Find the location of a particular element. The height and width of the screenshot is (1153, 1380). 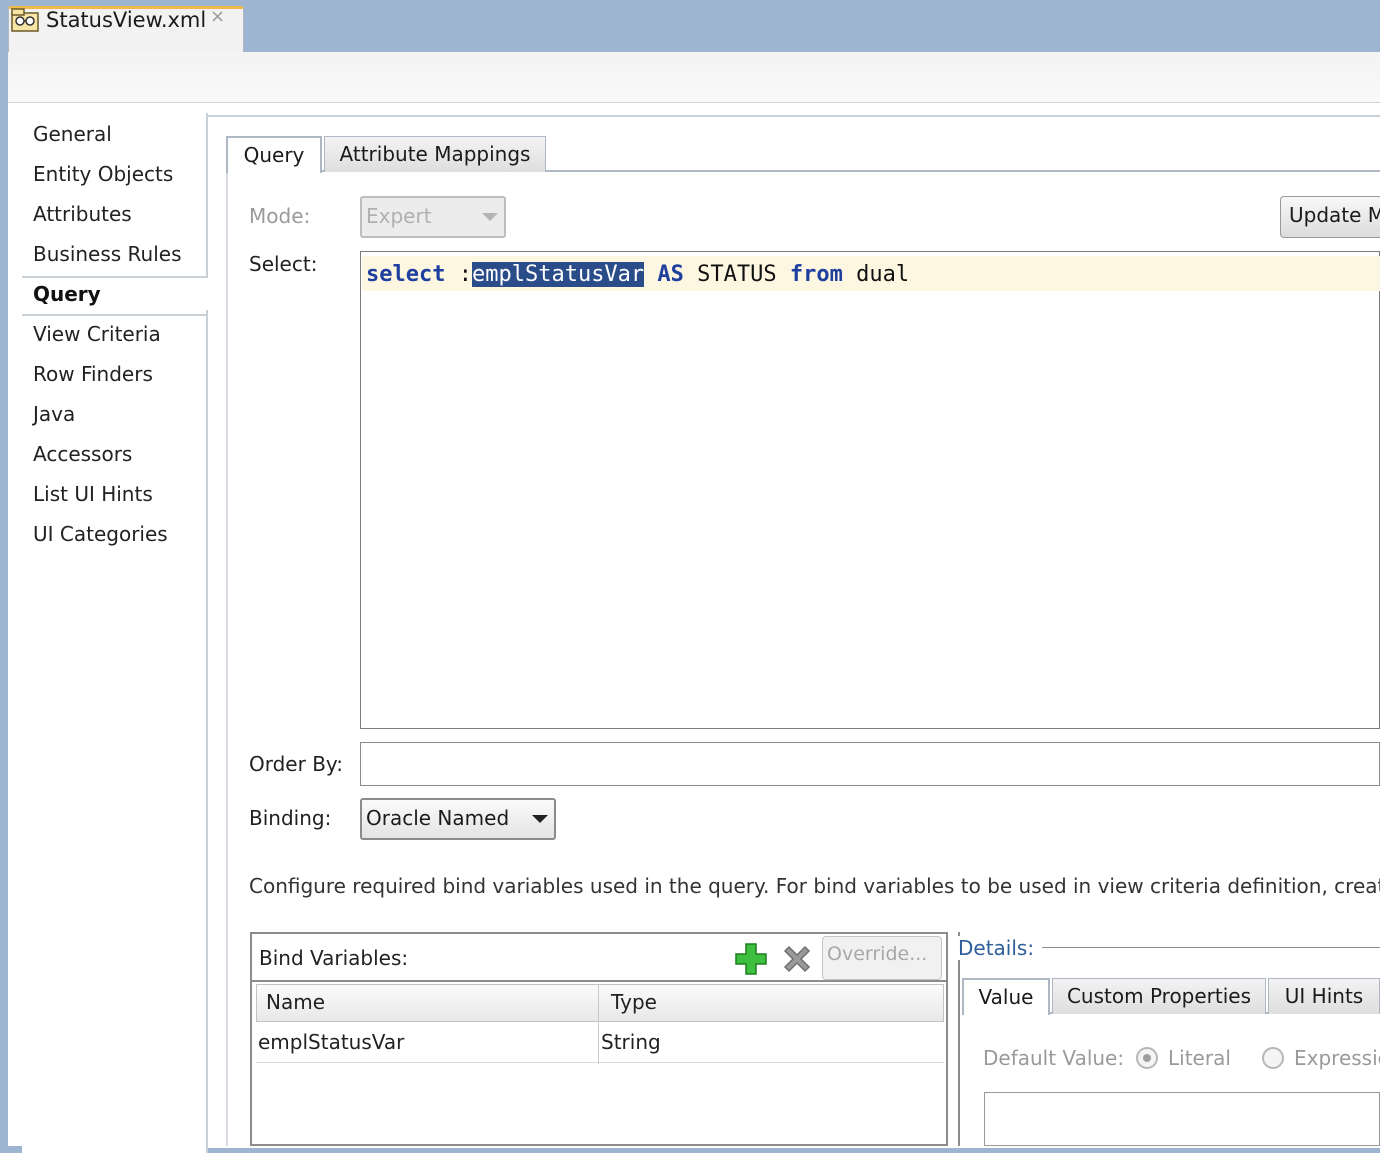

tab-custom-properties: Custom Properties is located at coordinates (1159, 996).